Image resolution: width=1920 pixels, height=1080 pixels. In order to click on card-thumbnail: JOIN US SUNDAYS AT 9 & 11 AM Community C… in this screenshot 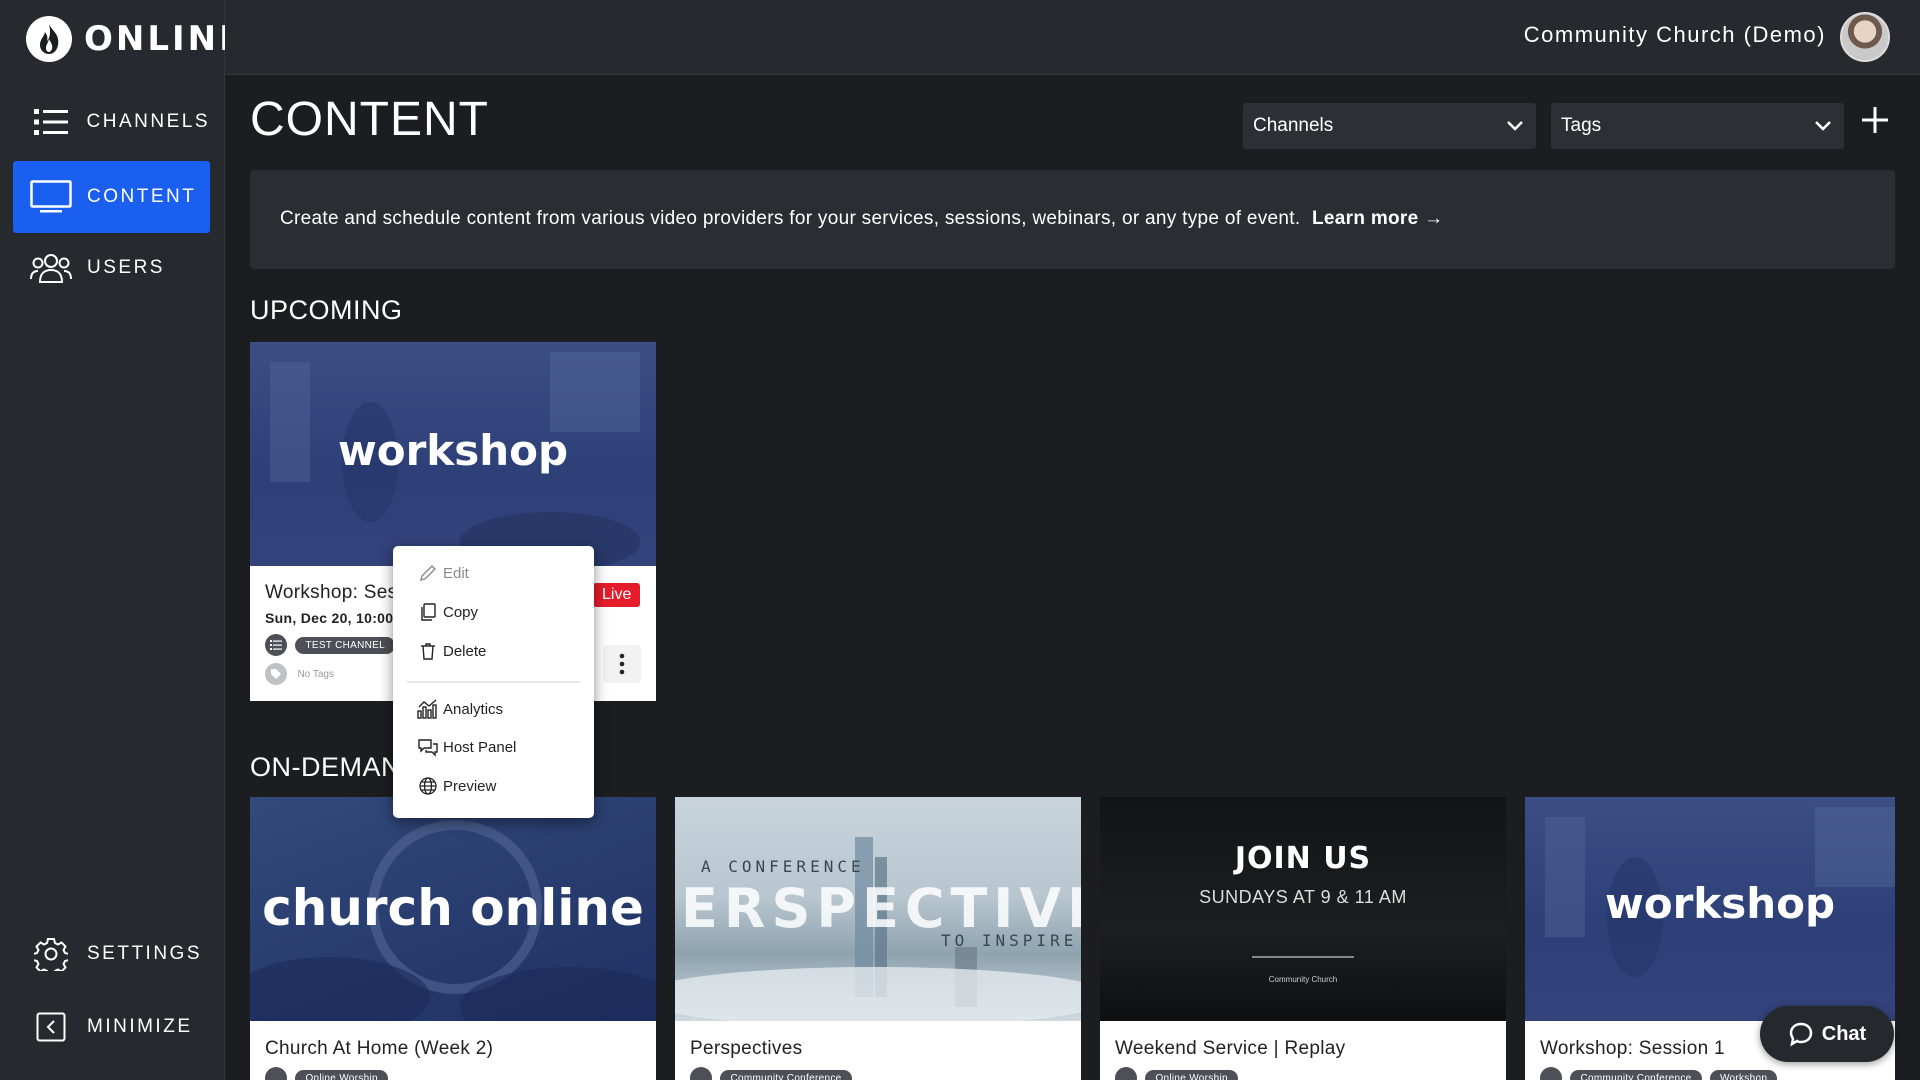, I will do `click(1303, 909)`.